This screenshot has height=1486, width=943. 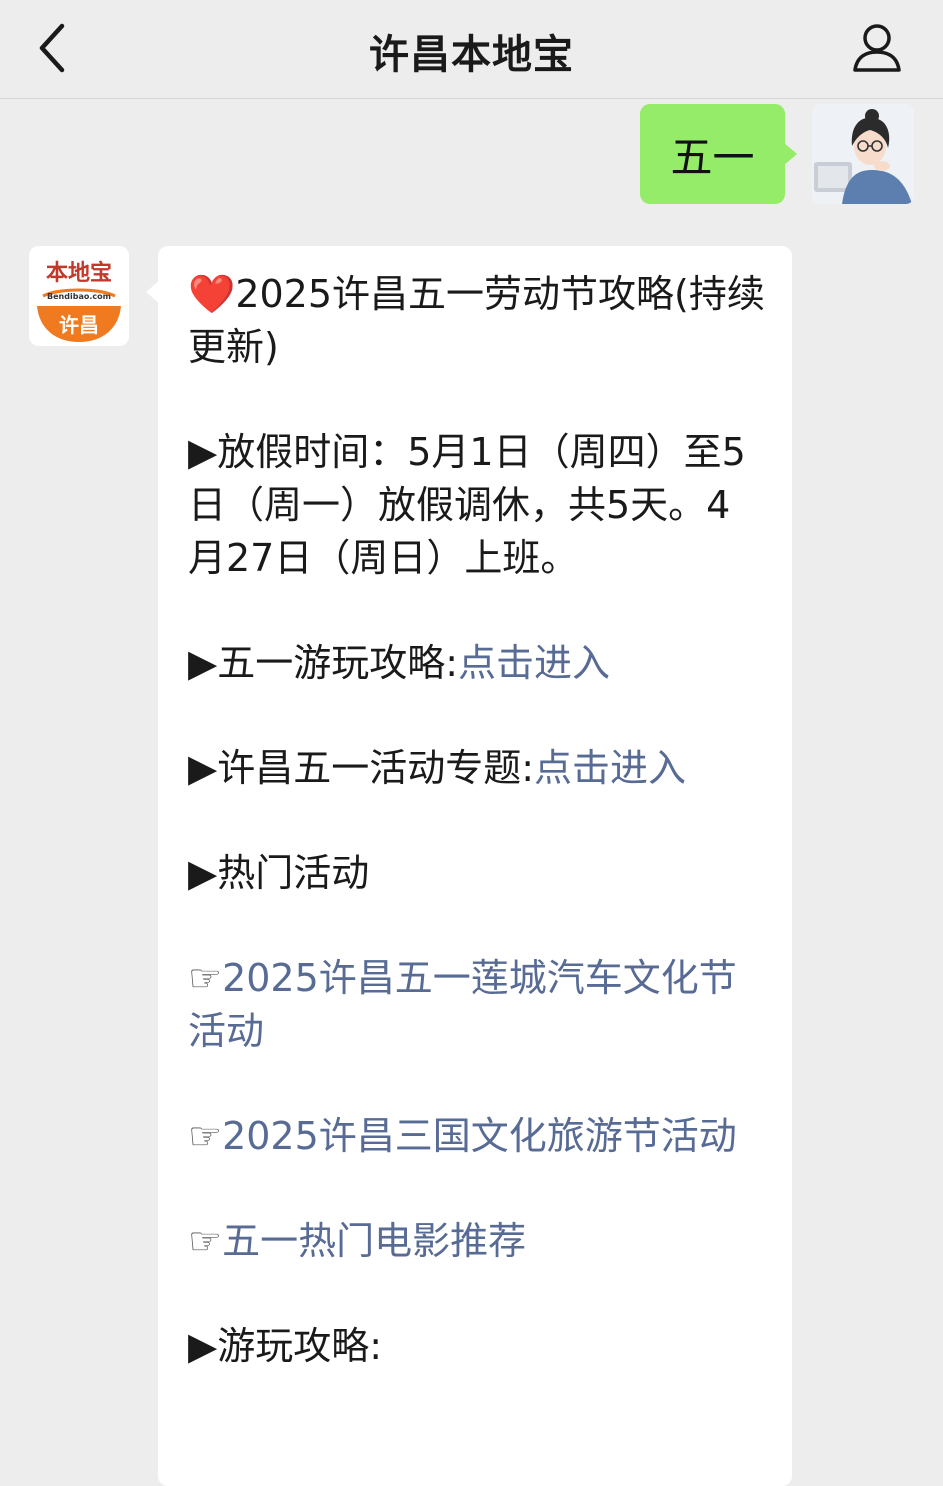 What do you see at coordinates (79, 325) in the screenshot?
I see `svg-text: 许昌` at bounding box center [79, 325].